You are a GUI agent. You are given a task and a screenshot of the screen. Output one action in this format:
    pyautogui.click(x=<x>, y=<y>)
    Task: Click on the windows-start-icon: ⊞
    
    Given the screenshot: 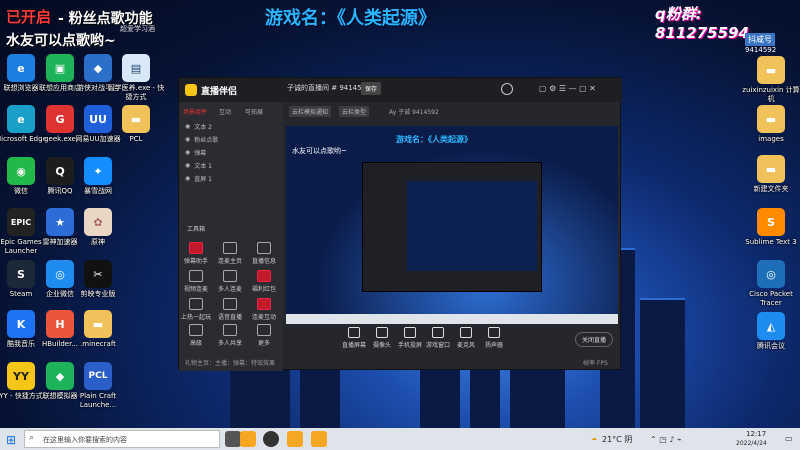 What is the action you would take?
    pyautogui.click(x=11, y=440)
    